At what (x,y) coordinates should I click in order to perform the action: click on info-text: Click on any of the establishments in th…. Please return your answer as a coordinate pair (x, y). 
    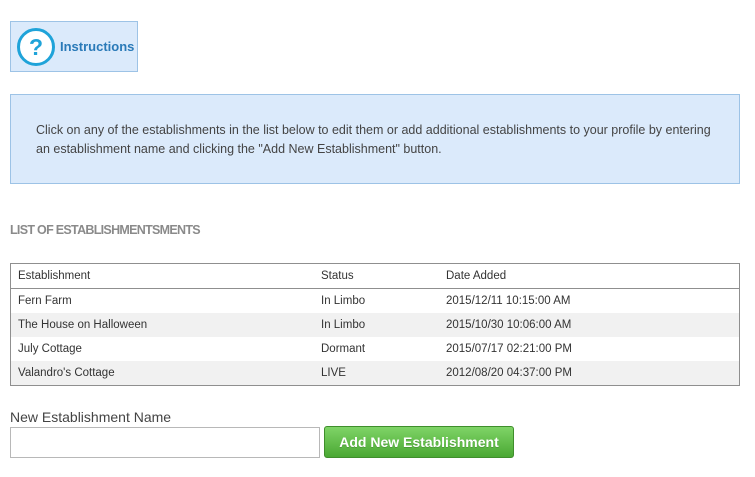
    Looking at the image, I should click on (373, 139).